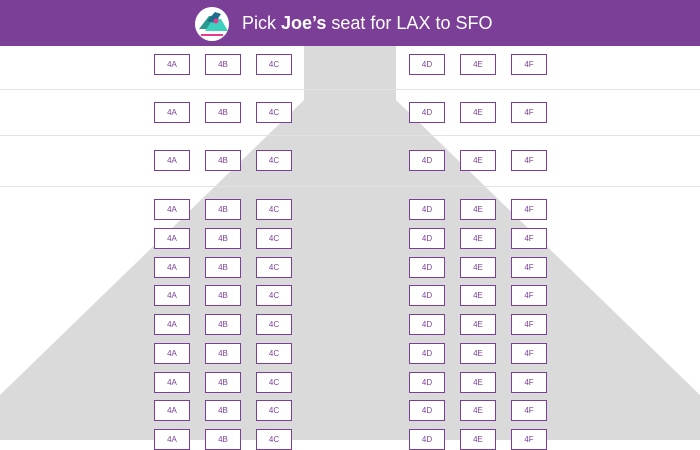 The height and width of the screenshot is (450, 700). Describe the element at coordinates (409, 23) in the screenshot. I see `title-suffix: seat for LAX to SFO` at that location.